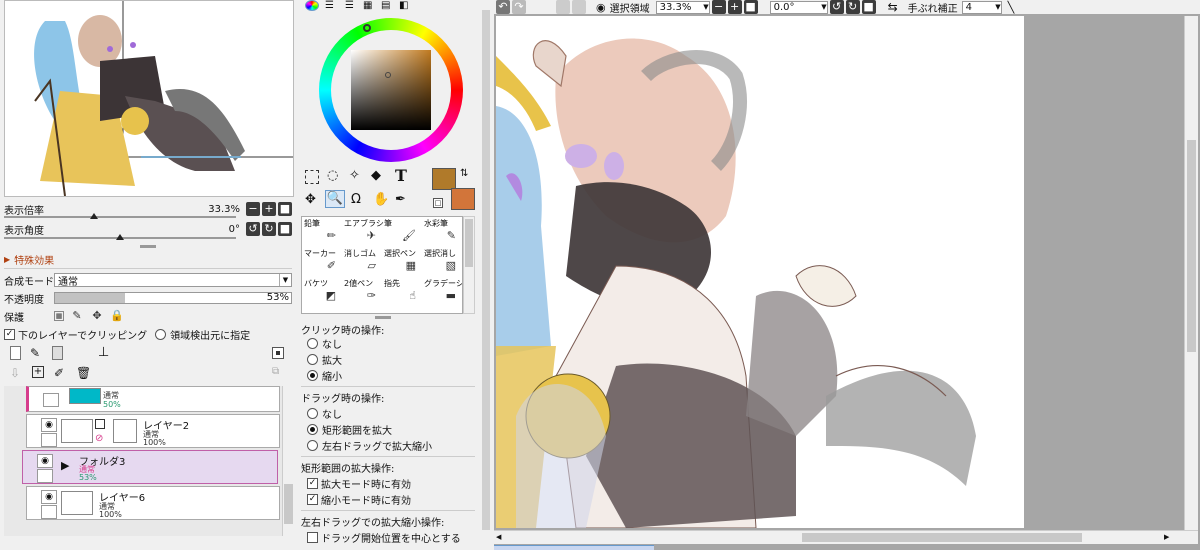 The width and height of the screenshot is (1200, 550). Describe the element at coordinates (354, 175) in the screenshot. I see `magic-wand-icon: ✧` at that location.